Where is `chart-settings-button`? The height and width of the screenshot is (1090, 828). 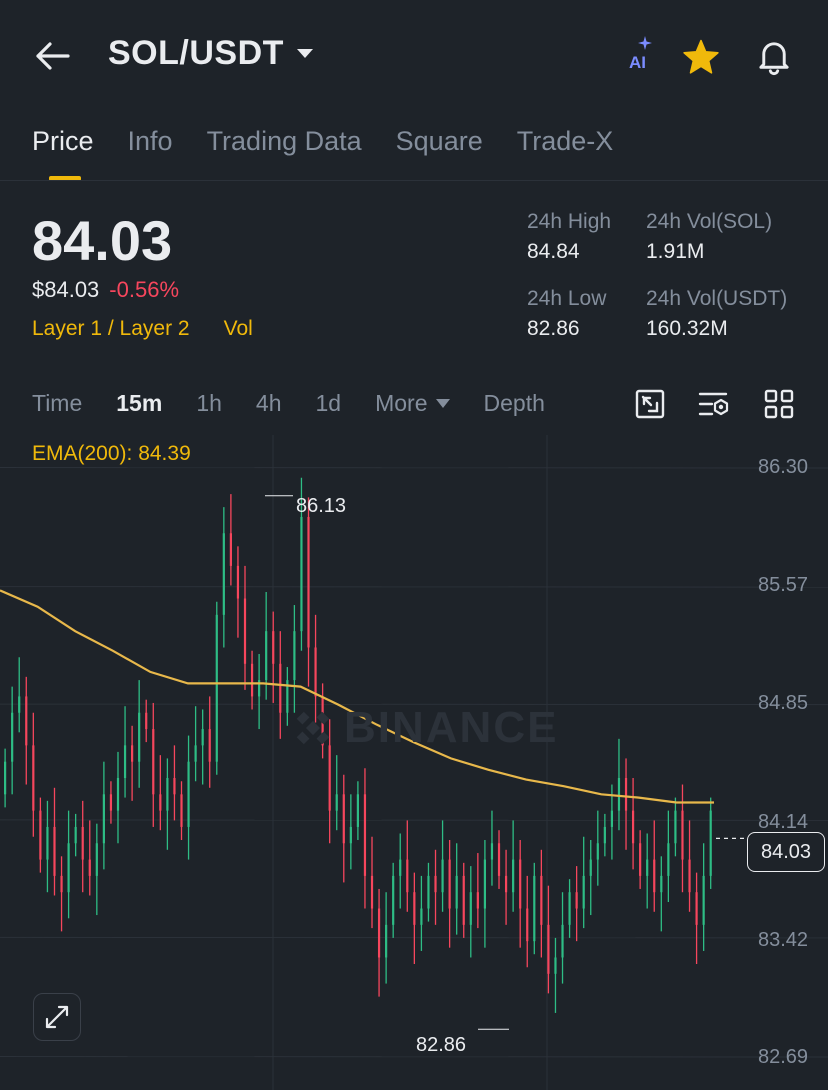
chart-settings-button is located at coordinates (650, 404).